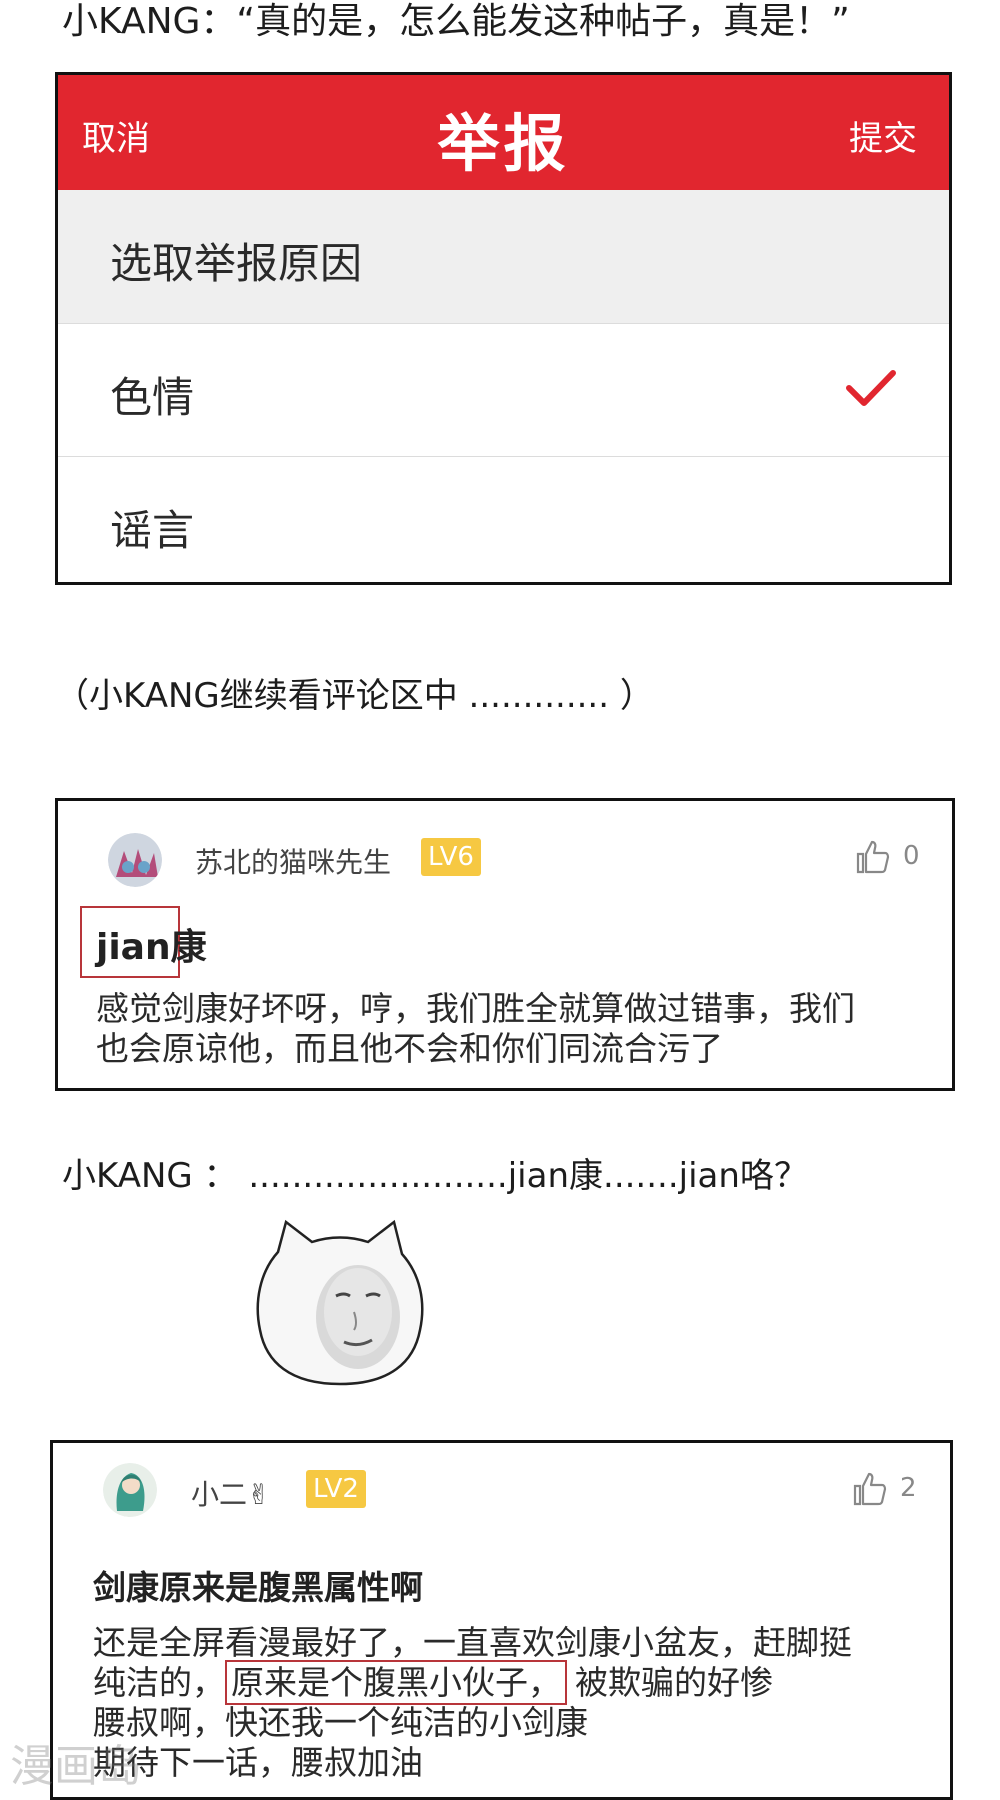 The image size is (1000, 1800). I want to click on comment-body-line: 感觉剑康好坏呀，哼，我们胜全就算做过错事，我们, so click(475, 1008).